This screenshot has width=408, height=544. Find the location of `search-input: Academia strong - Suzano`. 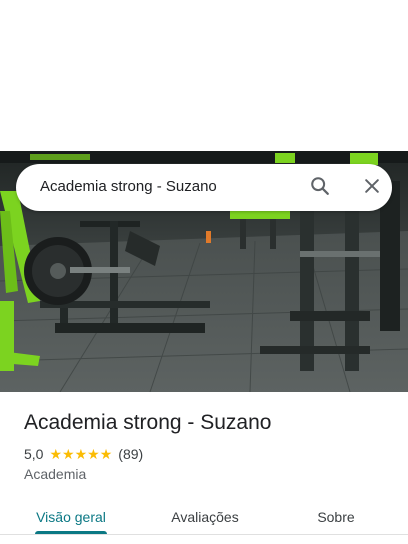

search-input: Academia strong - Suzano is located at coordinates (128, 186).